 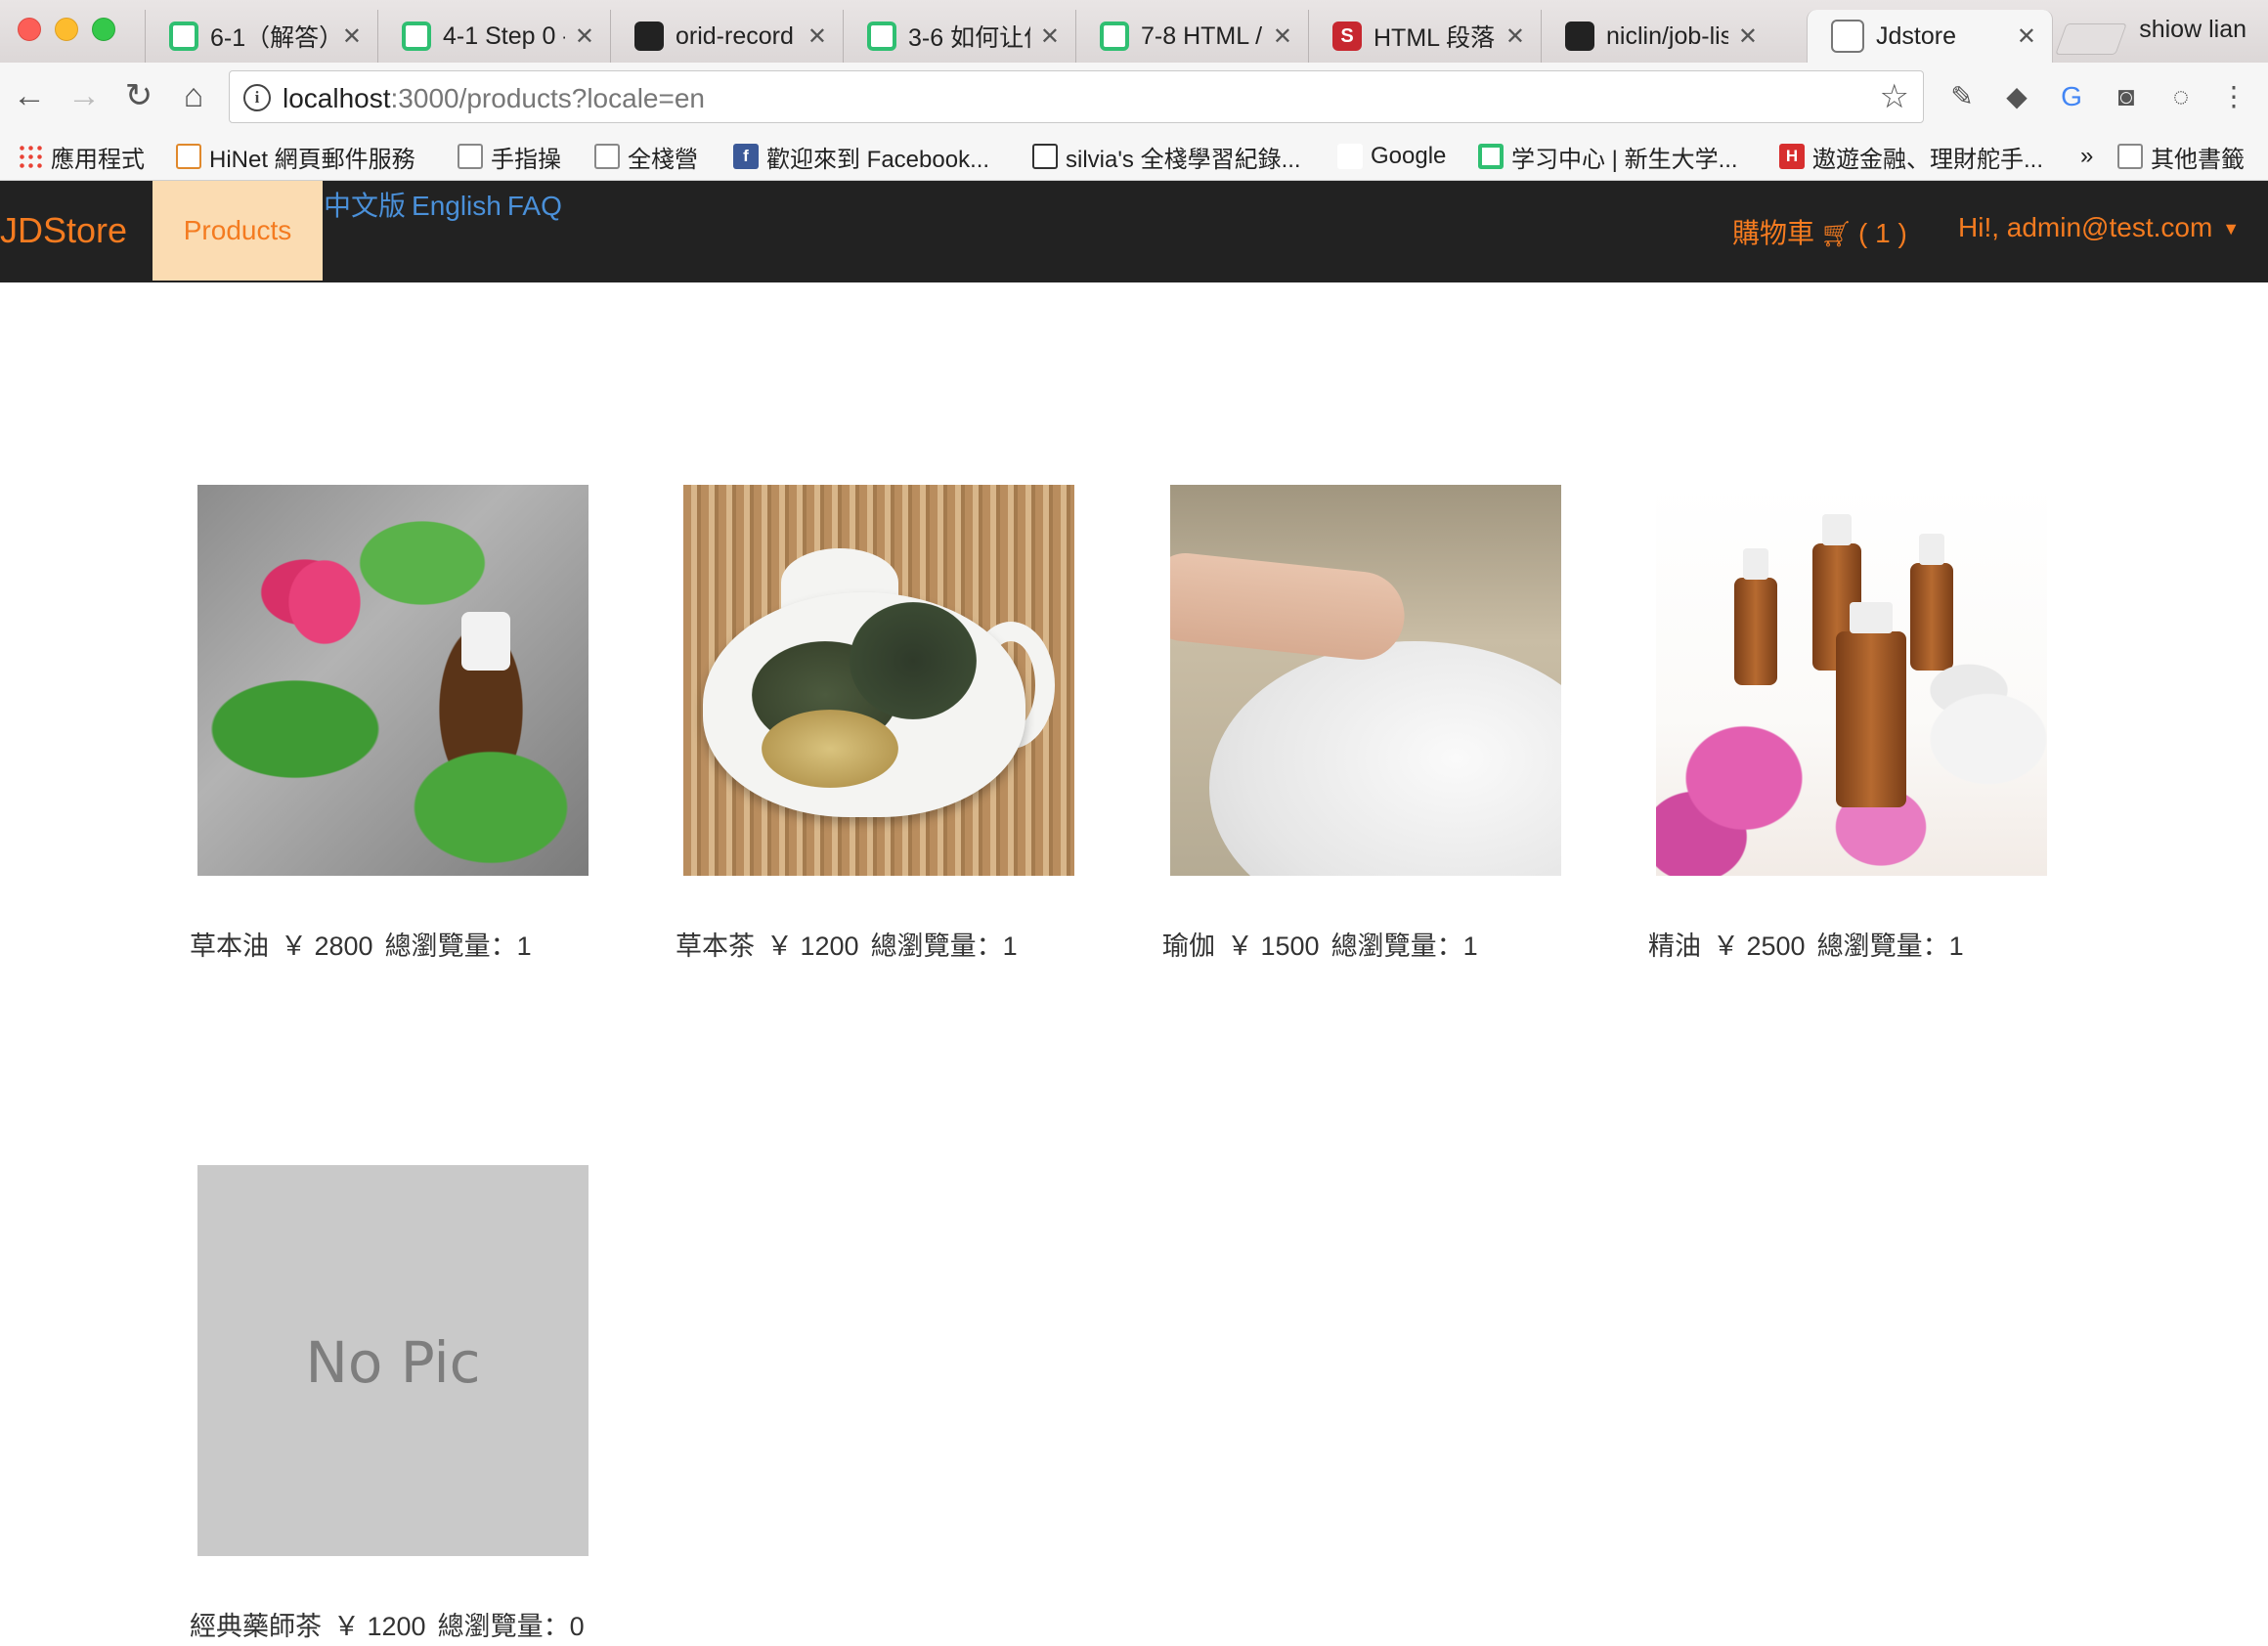 I want to click on product-name: 草本茶, so click(x=715, y=946).